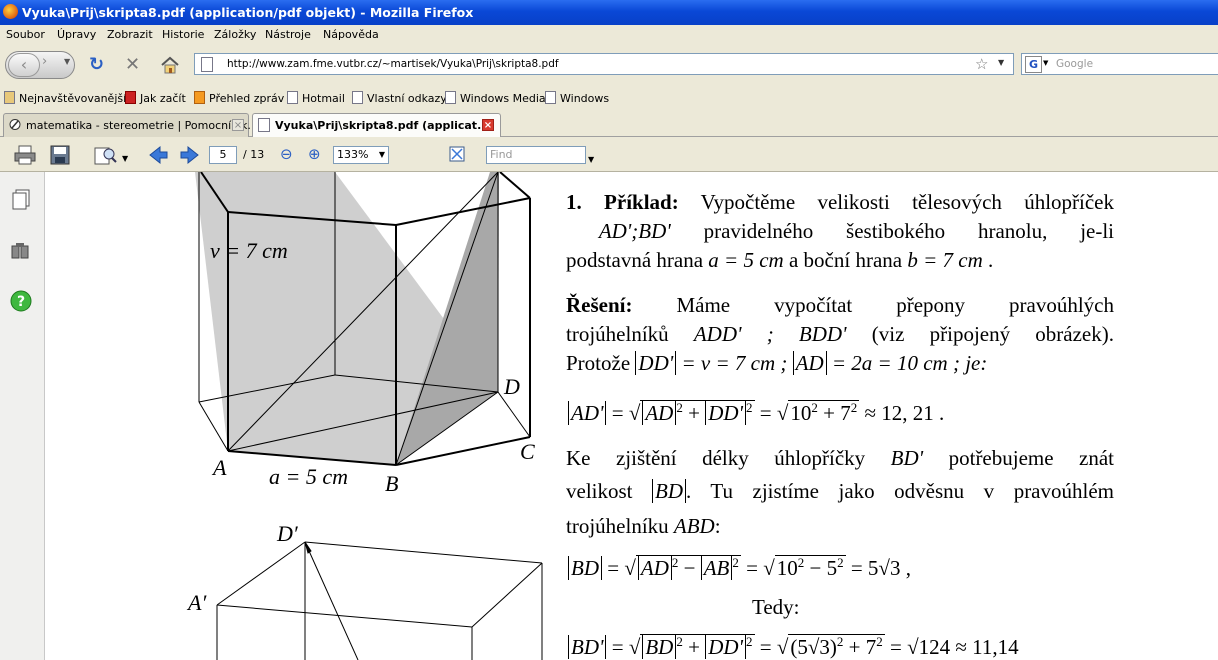 The image size is (1218, 660). What do you see at coordinates (987, 647) in the screenshot?
I see `formula-3-result: ≈ 11,14` at bounding box center [987, 647].